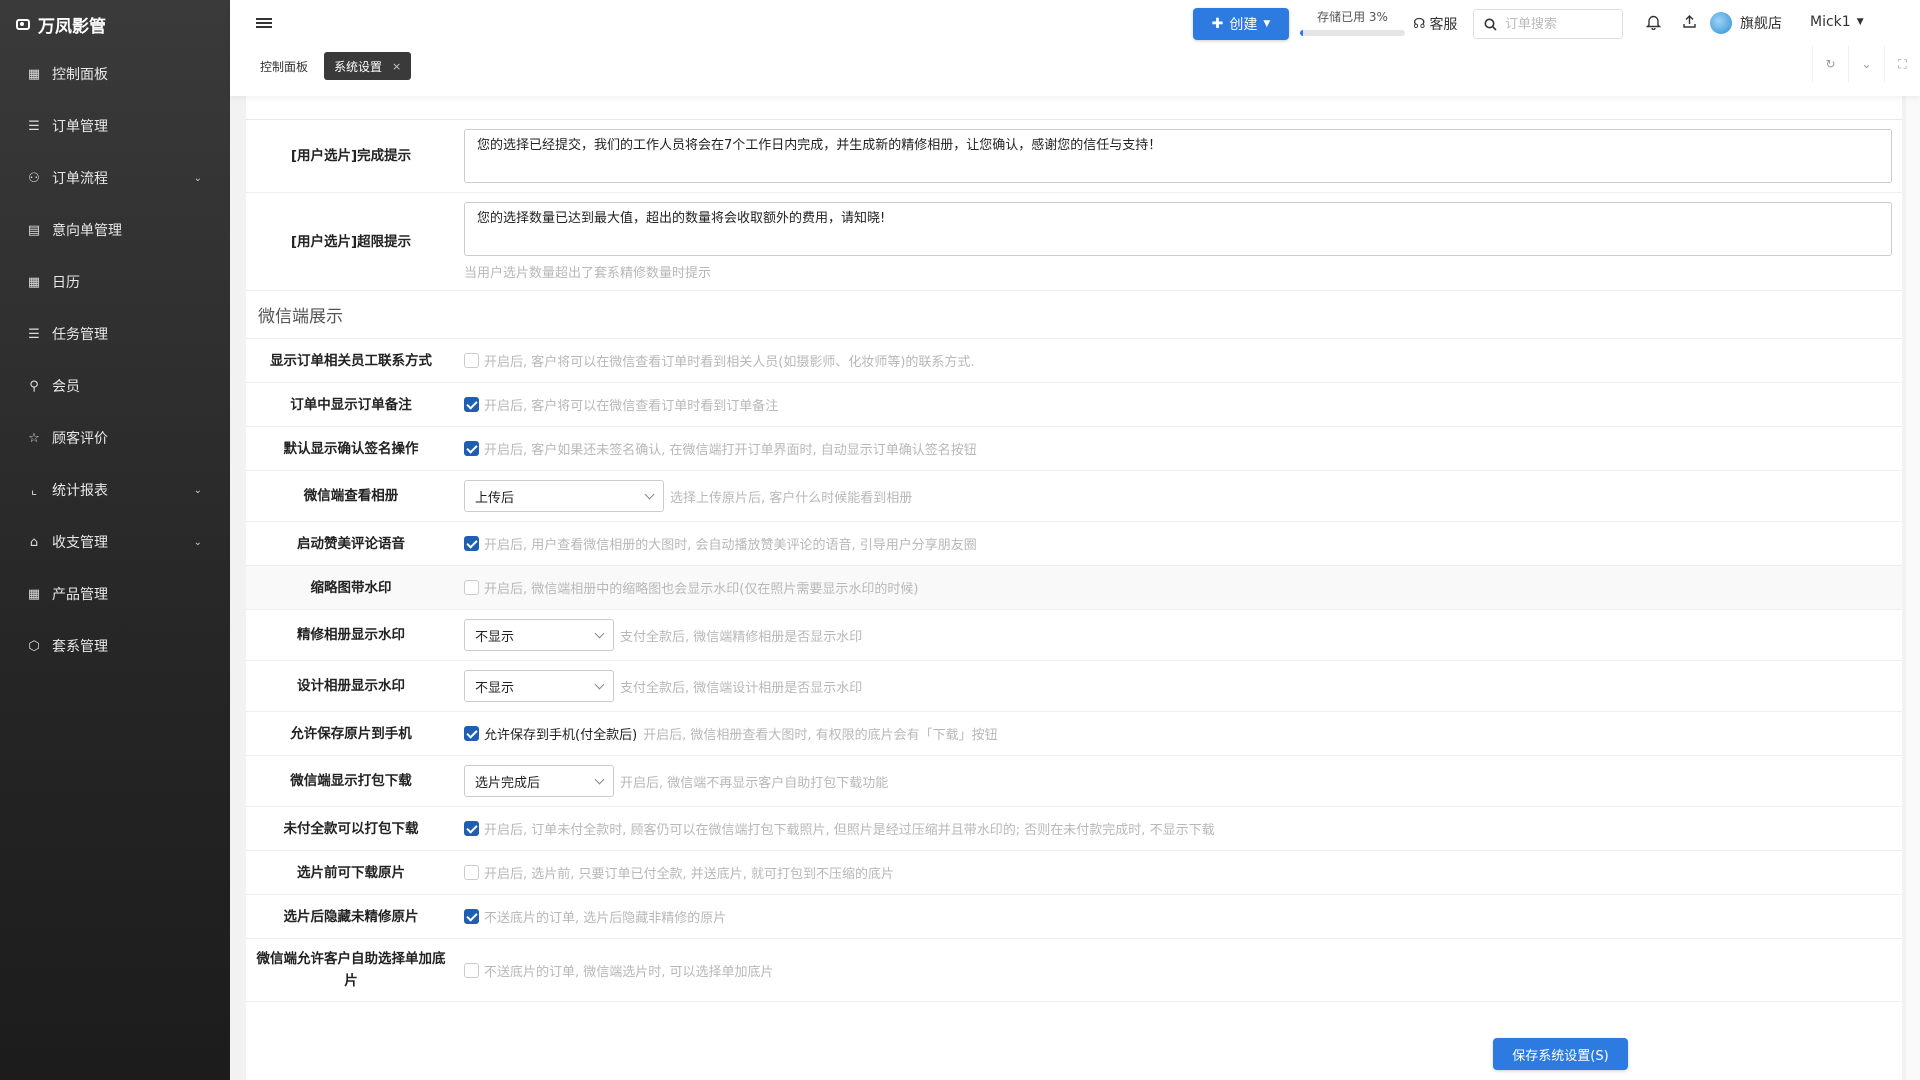 The image size is (1920, 1080). I want to click on sidebar-item-label: 产品管理, so click(80, 595).